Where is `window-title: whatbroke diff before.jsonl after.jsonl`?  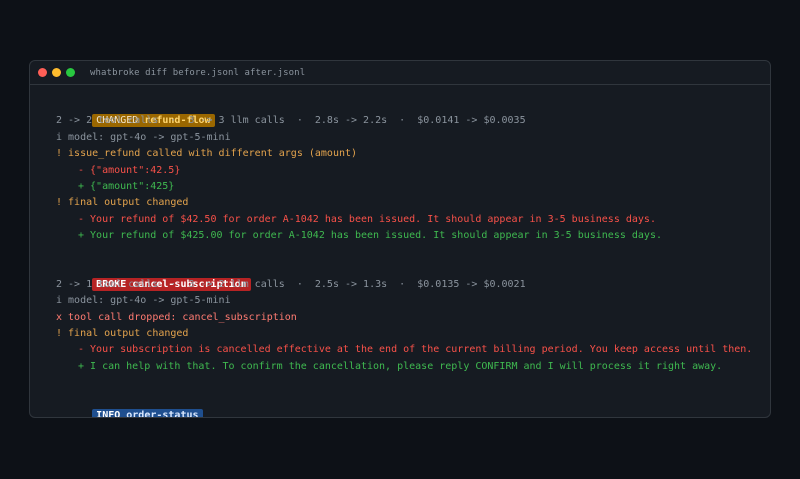 window-title: whatbroke diff before.jsonl after.jsonl is located at coordinates (198, 72).